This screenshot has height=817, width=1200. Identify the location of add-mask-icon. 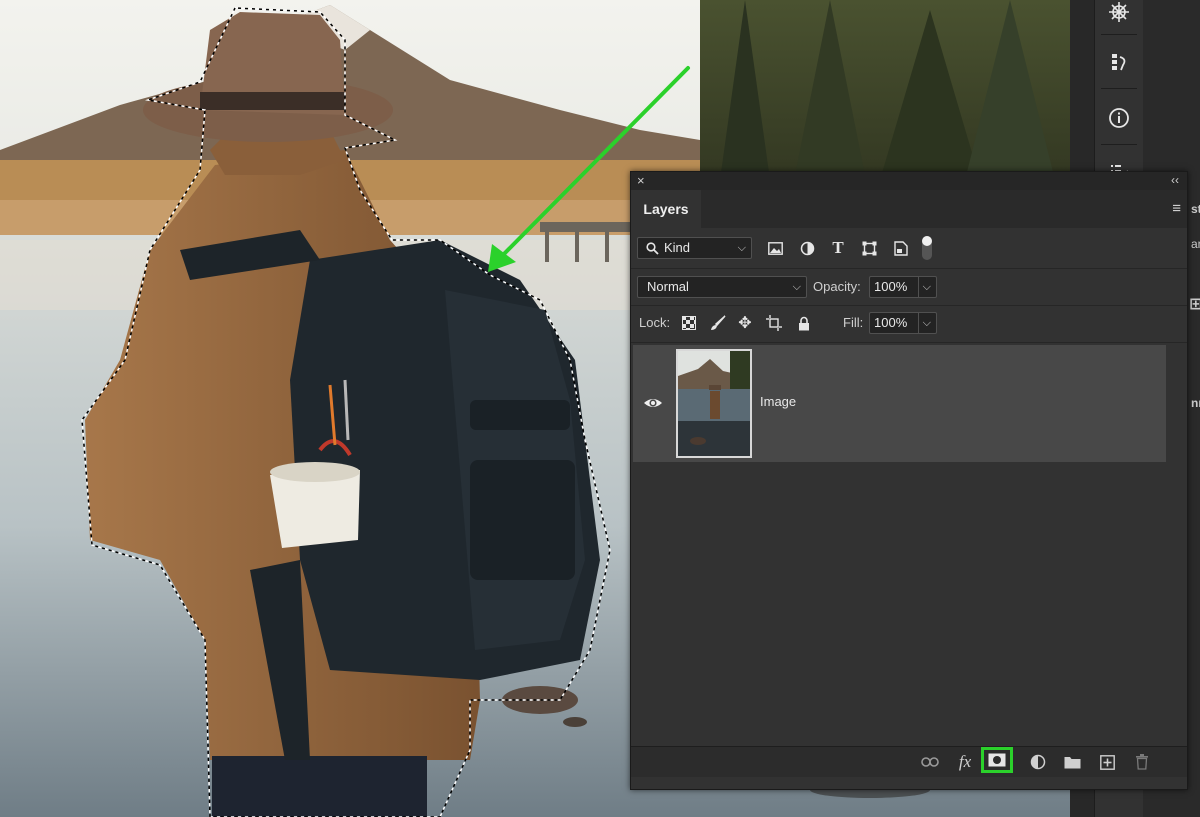
(997, 760).